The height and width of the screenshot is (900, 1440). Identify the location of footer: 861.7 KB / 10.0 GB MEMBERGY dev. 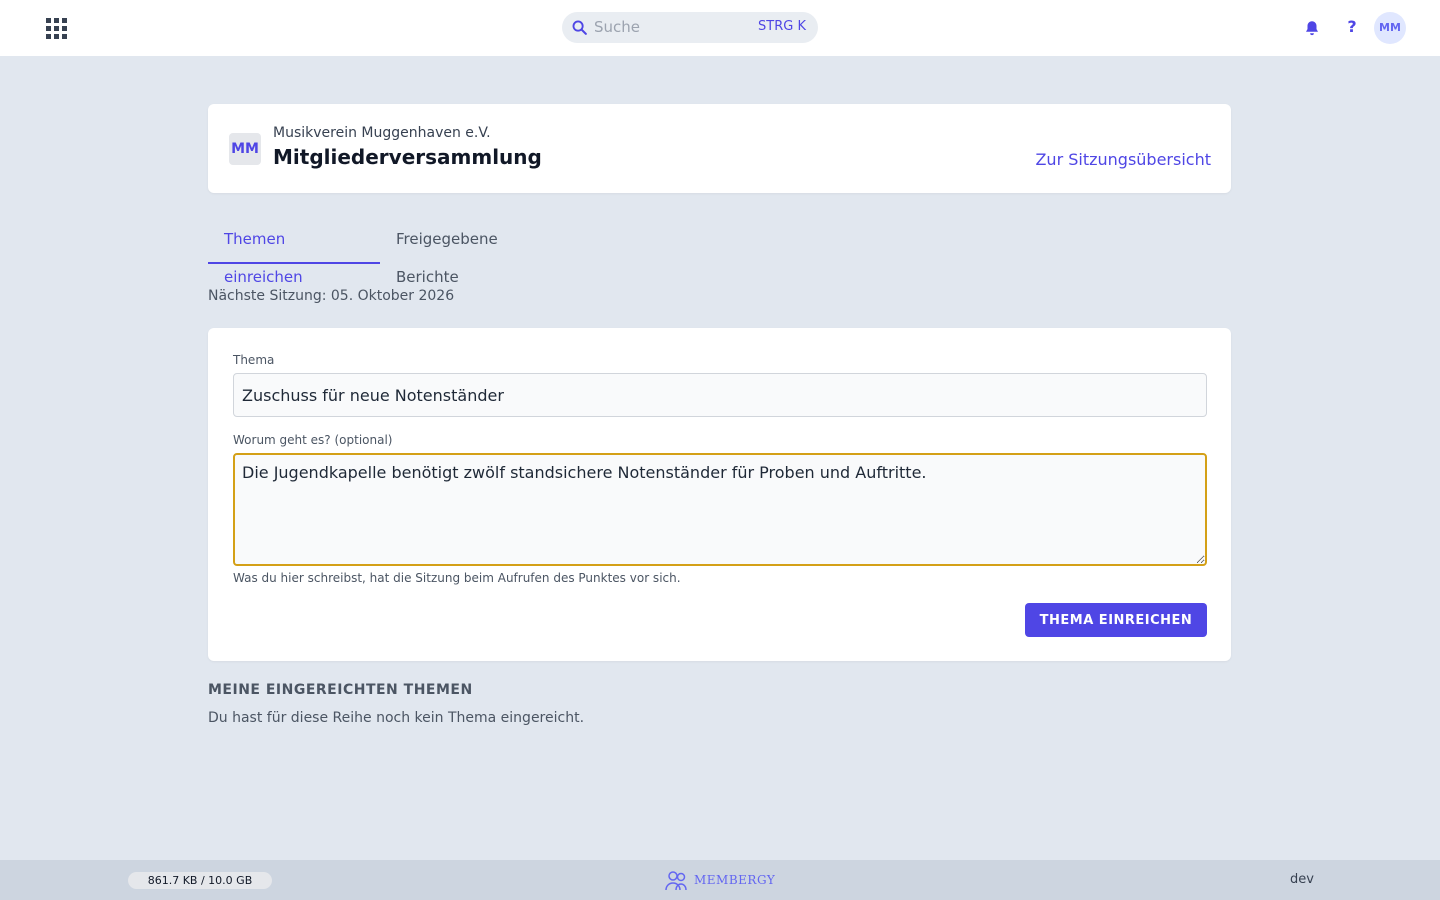
(720, 880).